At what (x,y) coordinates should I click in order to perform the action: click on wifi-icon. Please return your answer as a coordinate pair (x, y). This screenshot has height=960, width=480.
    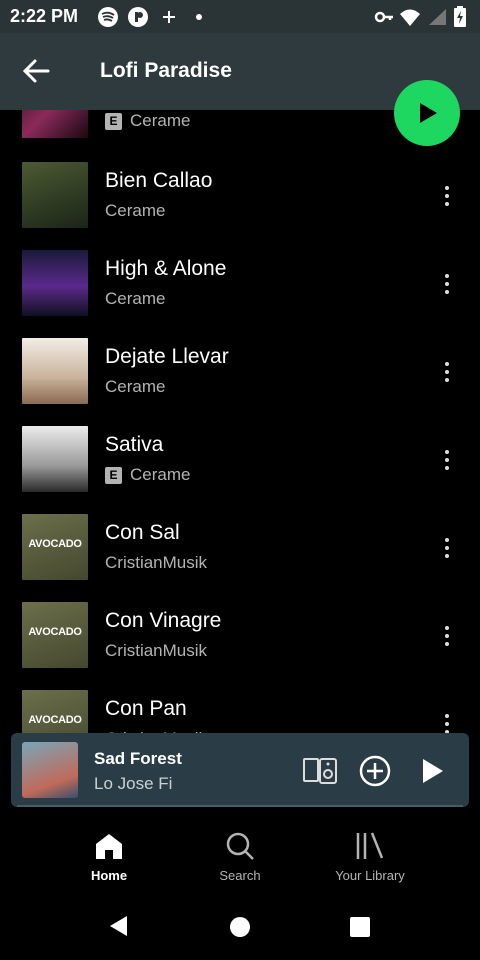
    Looking at the image, I should click on (410, 17).